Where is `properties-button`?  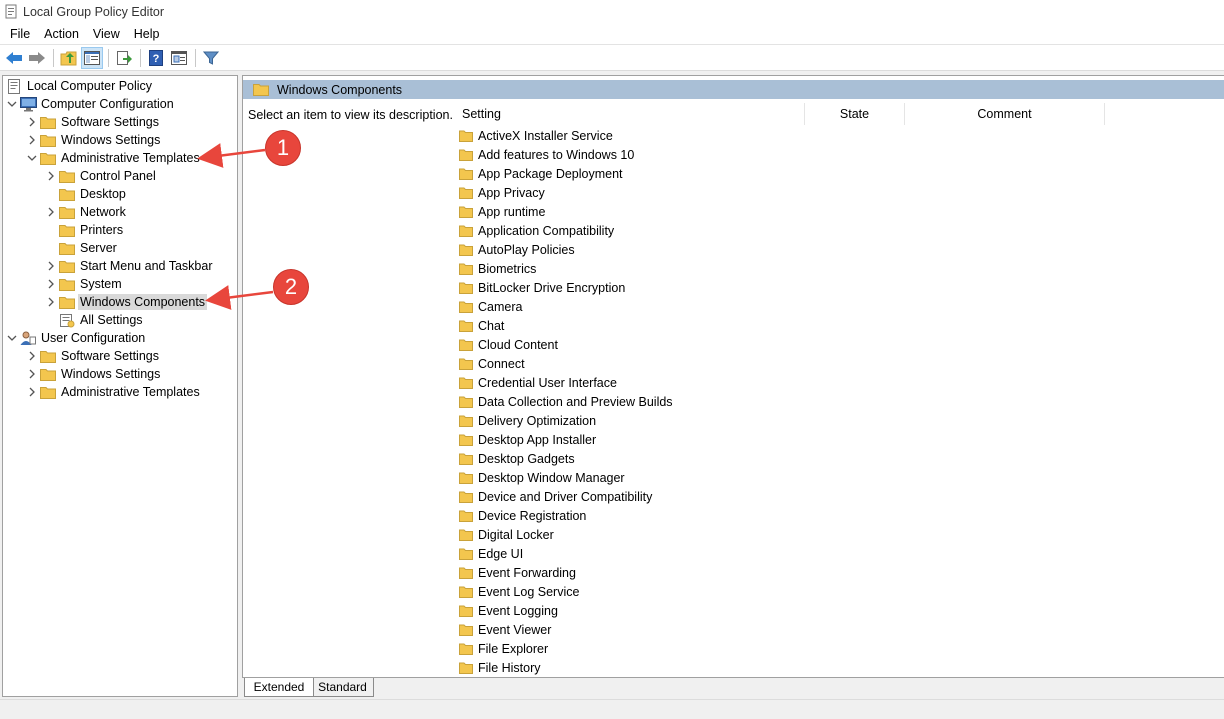 properties-button is located at coordinates (179, 58).